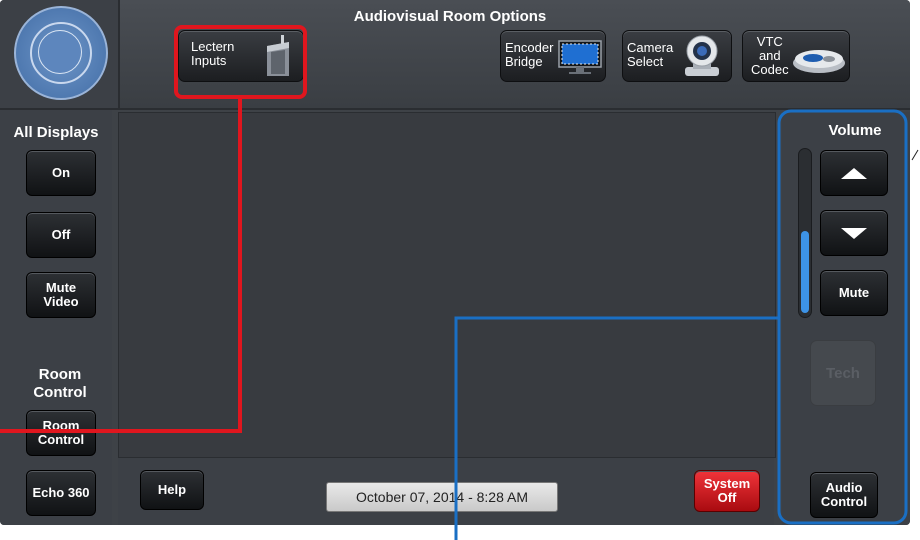 This screenshot has height=540, width=920. What do you see at coordinates (846, 318) in the screenshot?
I see `right-sidebar: Volume Mute Tech Audio Control` at bounding box center [846, 318].